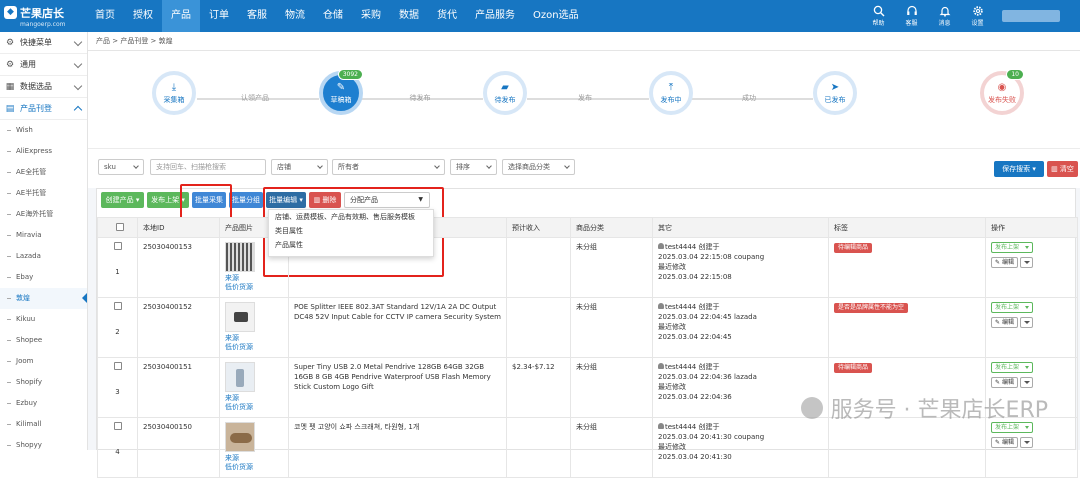  Describe the element at coordinates (1062, 169) in the screenshot. I see `clear-button: ▥ 清空` at that location.